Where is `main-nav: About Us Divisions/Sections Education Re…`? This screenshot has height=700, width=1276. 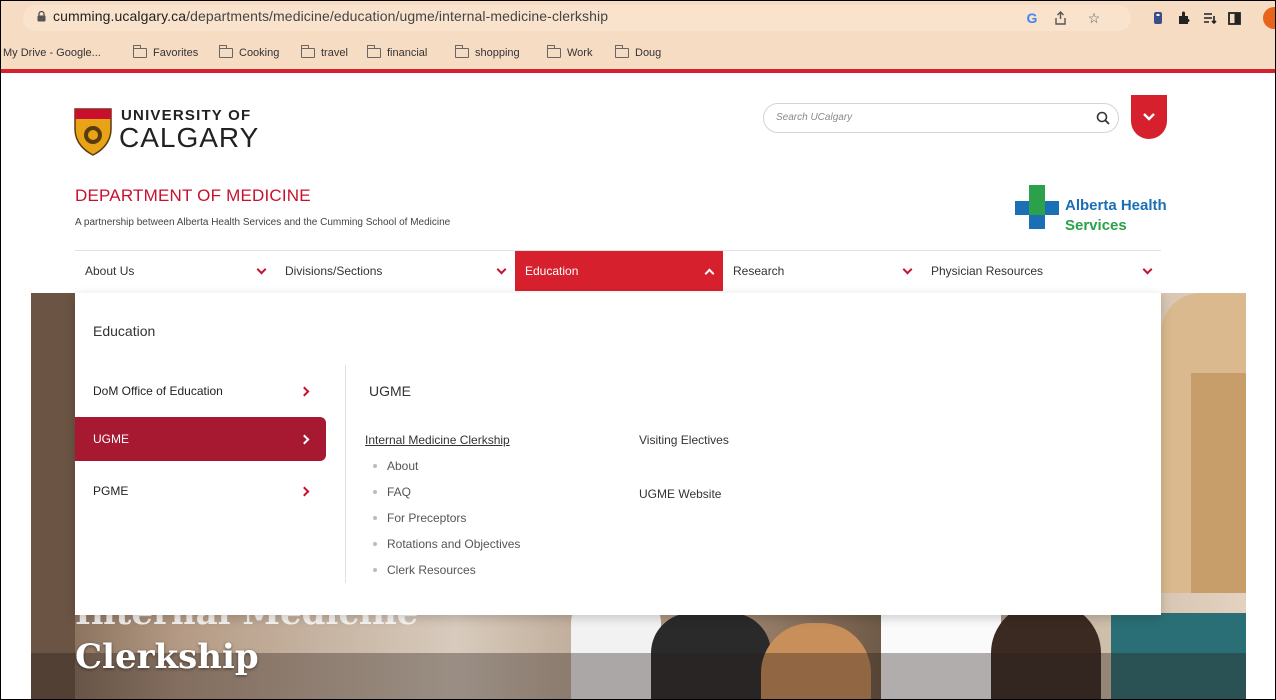
main-nav: About Us Divisions/Sections Education Re… is located at coordinates (618, 271).